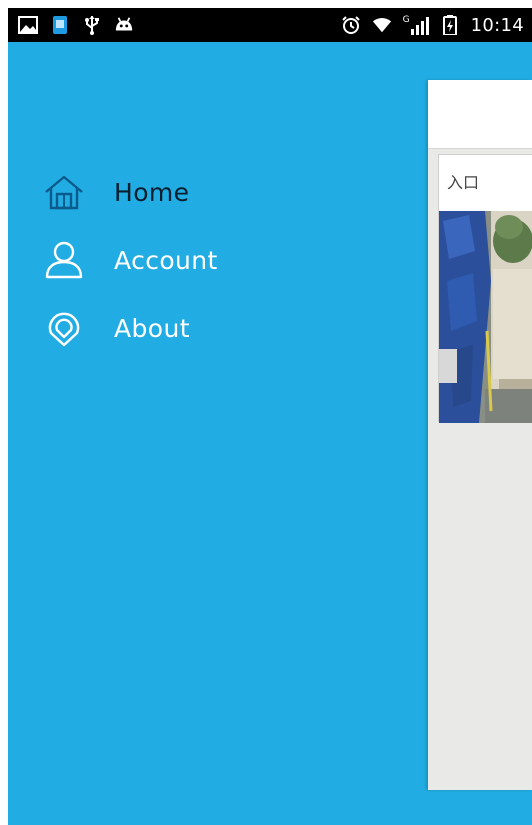  What do you see at coordinates (92, 25) in the screenshot?
I see `usb-icon` at bounding box center [92, 25].